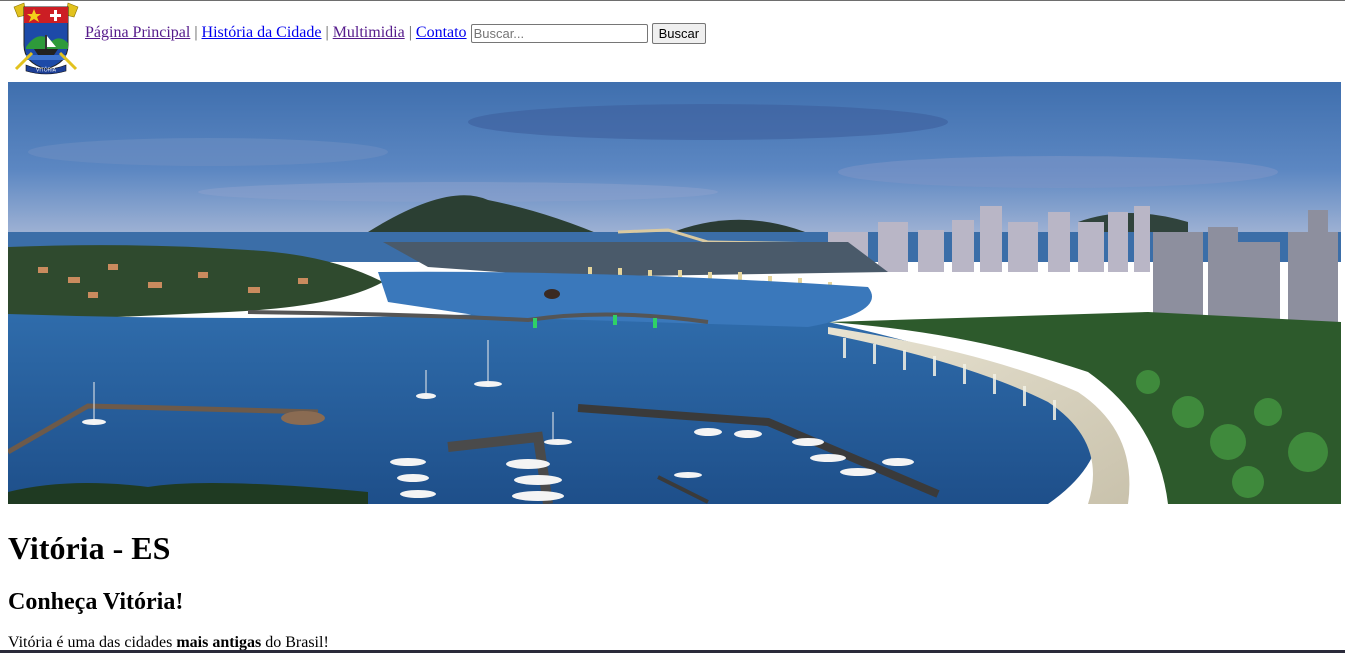  I want to click on logo-ribbon-text: VITÓRIA, so click(46, 70).